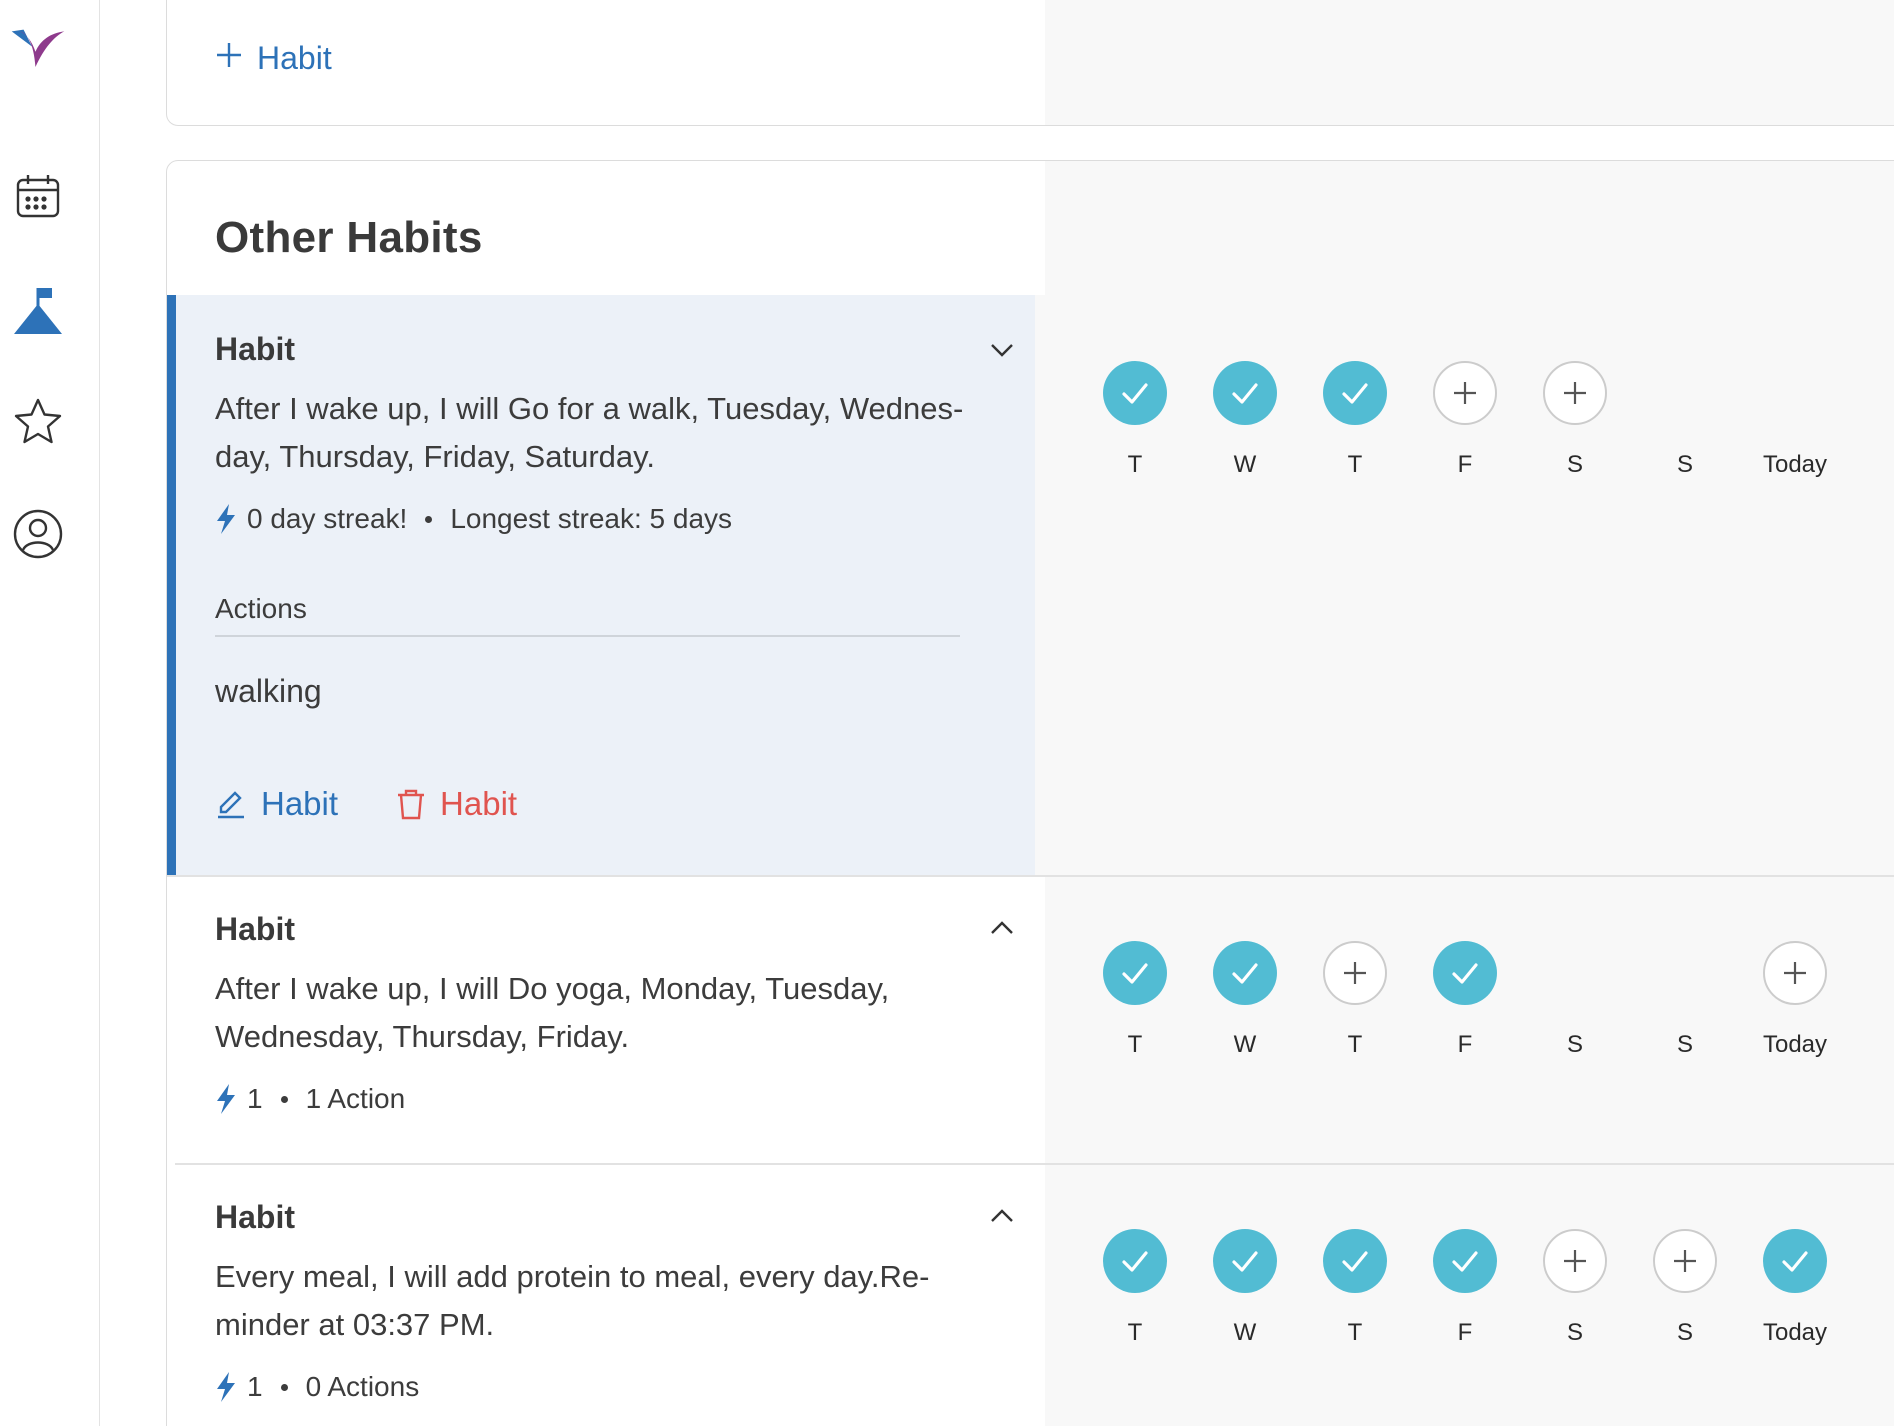 This screenshot has height=1426, width=1894. What do you see at coordinates (38, 534) in the screenshot?
I see `user-circle-icon` at bounding box center [38, 534].